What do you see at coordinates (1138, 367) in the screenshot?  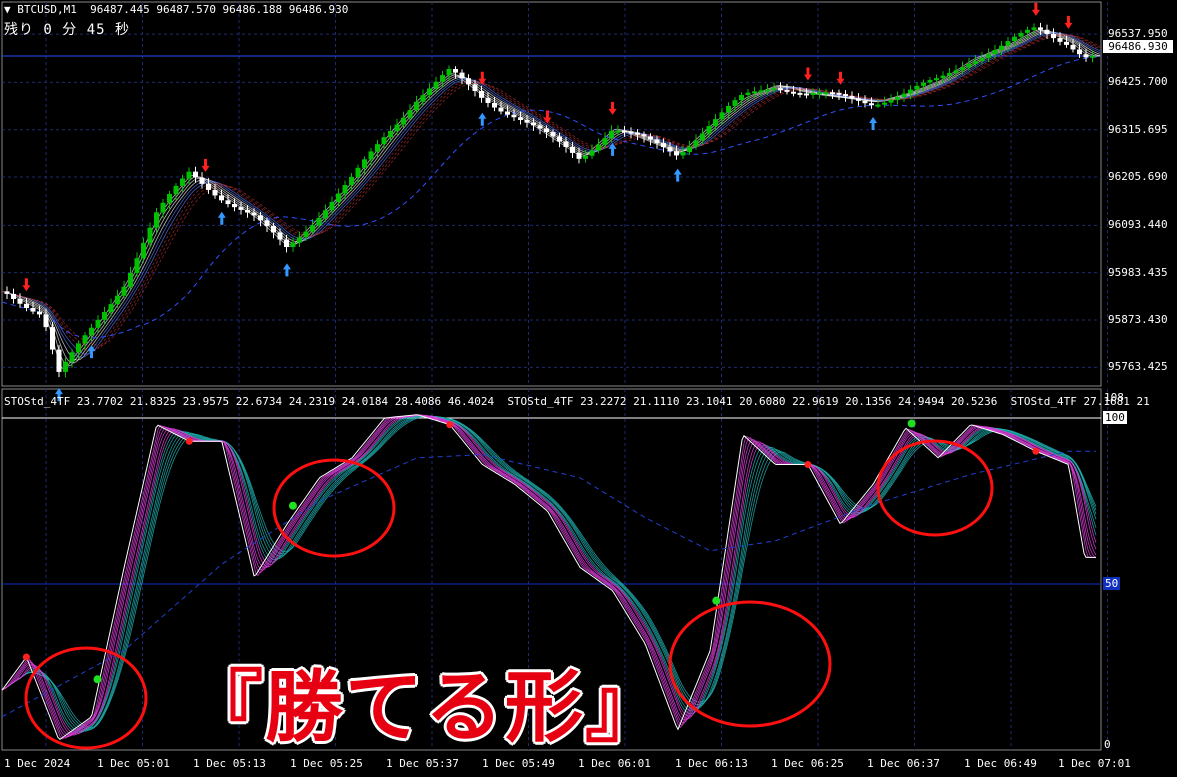 I see `price-tick-label: 95763.425` at bounding box center [1138, 367].